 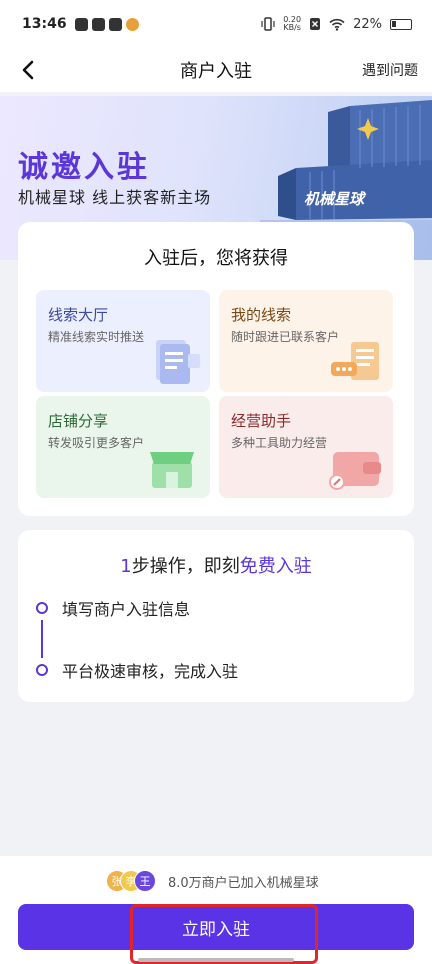 What do you see at coordinates (44, 24) in the screenshot?
I see `status-time: 13:46` at bounding box center [44, 24].